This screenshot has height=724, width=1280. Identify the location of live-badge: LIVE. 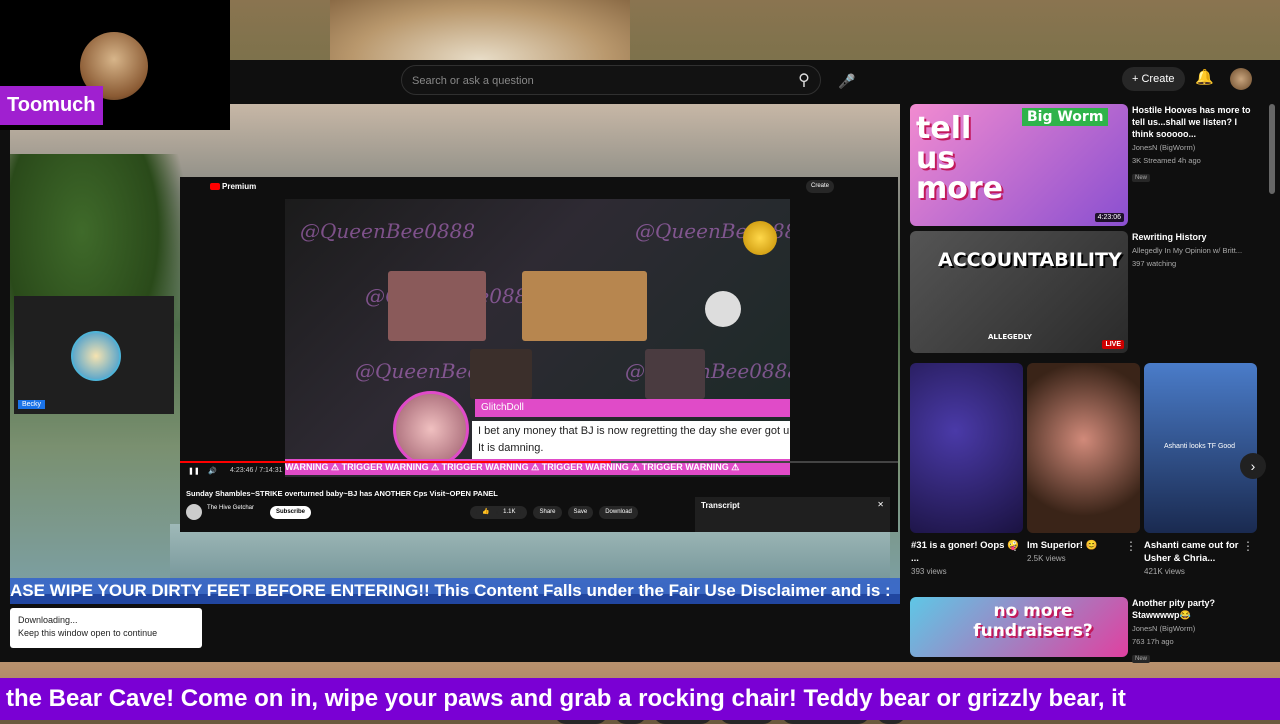
(1113, 344).